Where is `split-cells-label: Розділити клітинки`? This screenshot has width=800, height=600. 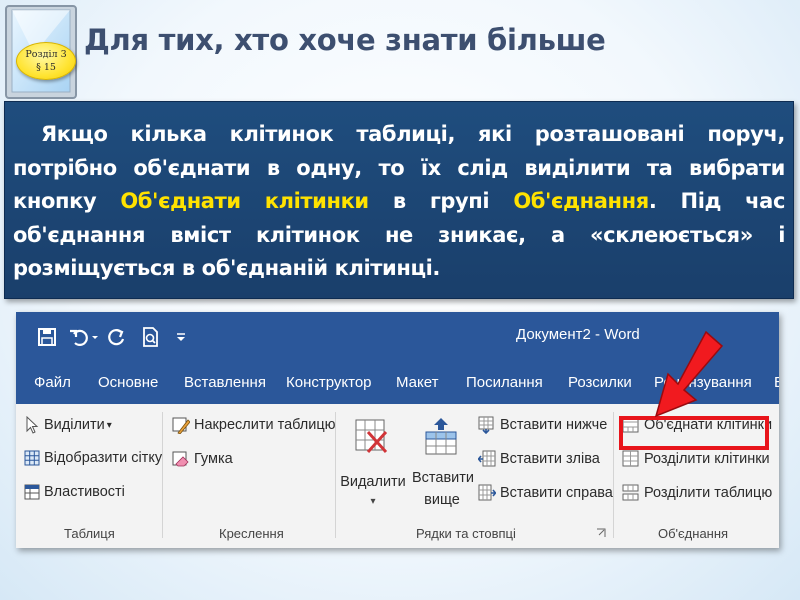
split-cells-label: Розділити клітинки is located at coordinates (707, 459).